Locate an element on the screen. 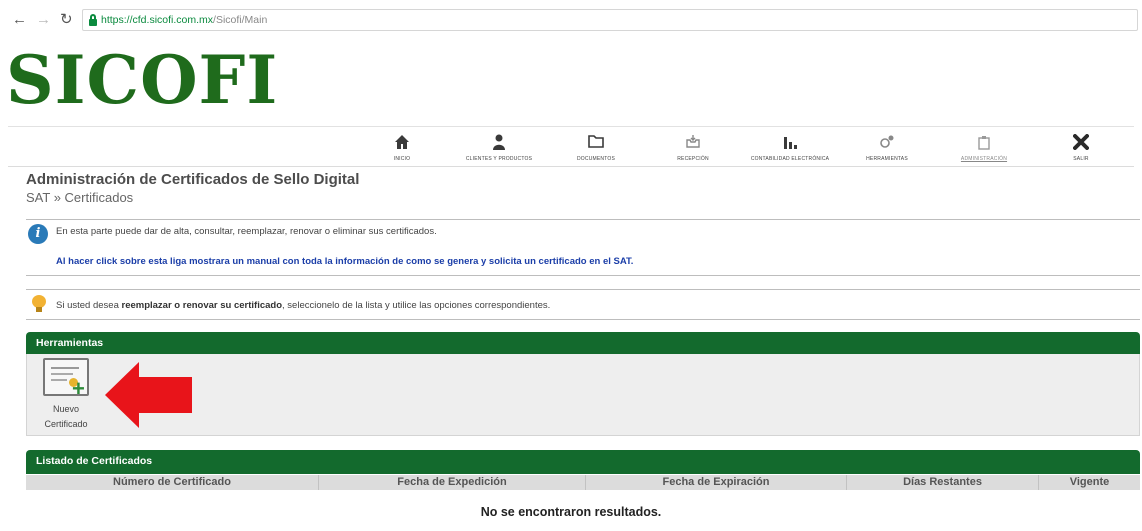 Image resolution: width=1142 pixels, height=531 pixels. new-certificate-label: Nuevo Certificado is located at coordinates (66, 416).